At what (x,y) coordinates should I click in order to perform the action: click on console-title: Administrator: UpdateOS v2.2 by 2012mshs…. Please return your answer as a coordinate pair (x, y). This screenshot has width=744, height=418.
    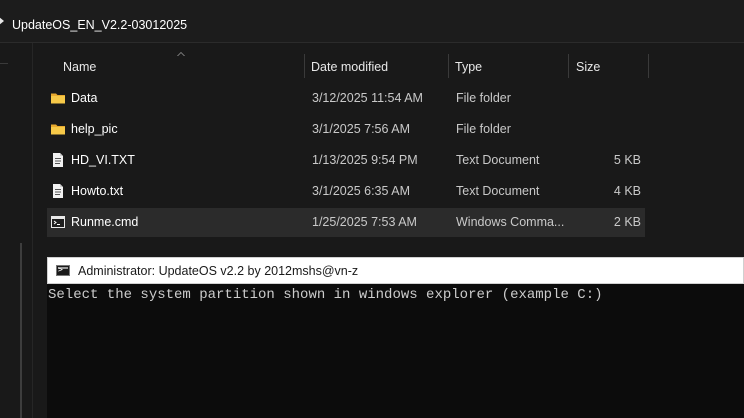
    Looking at the image, I should click on (218, 271).